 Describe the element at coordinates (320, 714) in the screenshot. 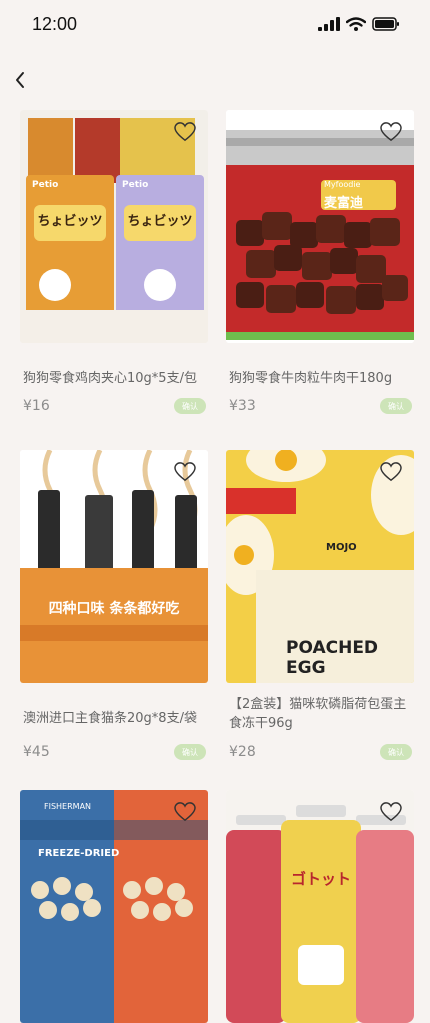

I see `product-title: 【2盒装】猫咪软磷脂荷包蛋主食冻干96g` at that location.